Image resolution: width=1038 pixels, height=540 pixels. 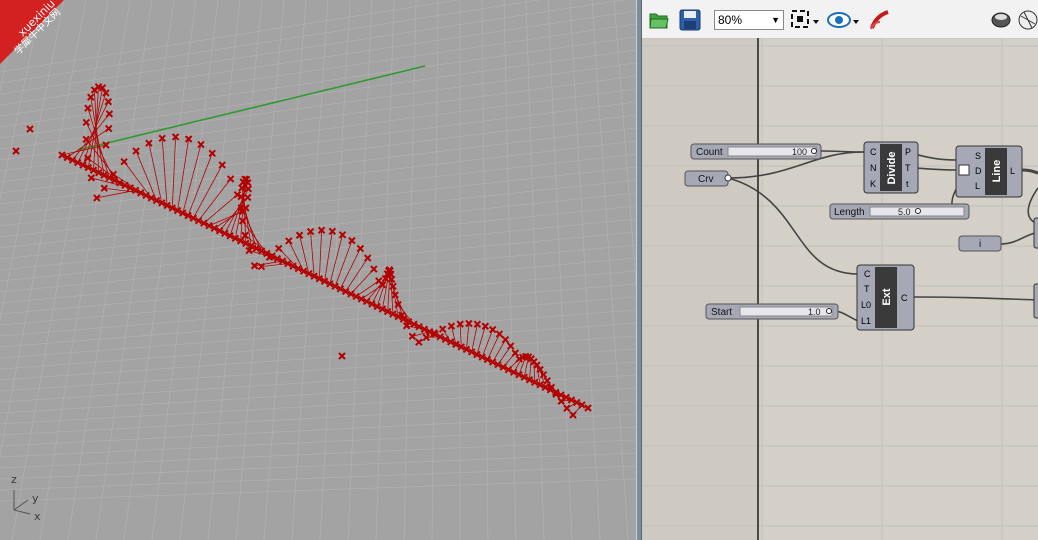 What do you see at coordinates (42, 42) in the screenshot?
I see `watermark-logo: xuexiniu 学犀牛中文网` at bounding box center [42, 42].